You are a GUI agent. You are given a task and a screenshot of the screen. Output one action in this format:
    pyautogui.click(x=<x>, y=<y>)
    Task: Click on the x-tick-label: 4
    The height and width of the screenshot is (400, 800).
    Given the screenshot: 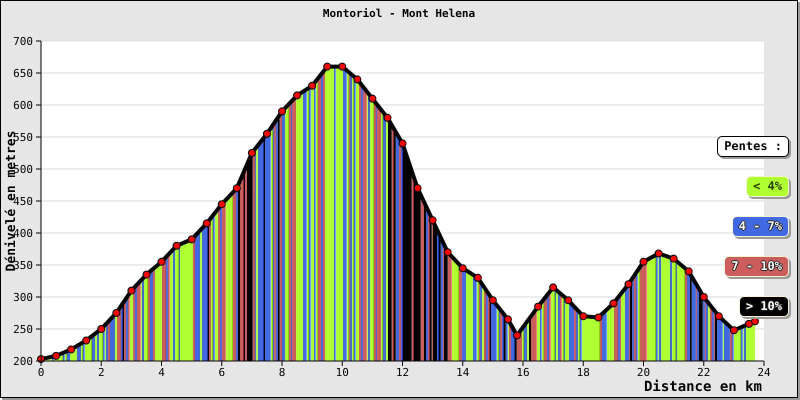 What is the action you would take?
    pyautogui.click(x=161, y=372)
    